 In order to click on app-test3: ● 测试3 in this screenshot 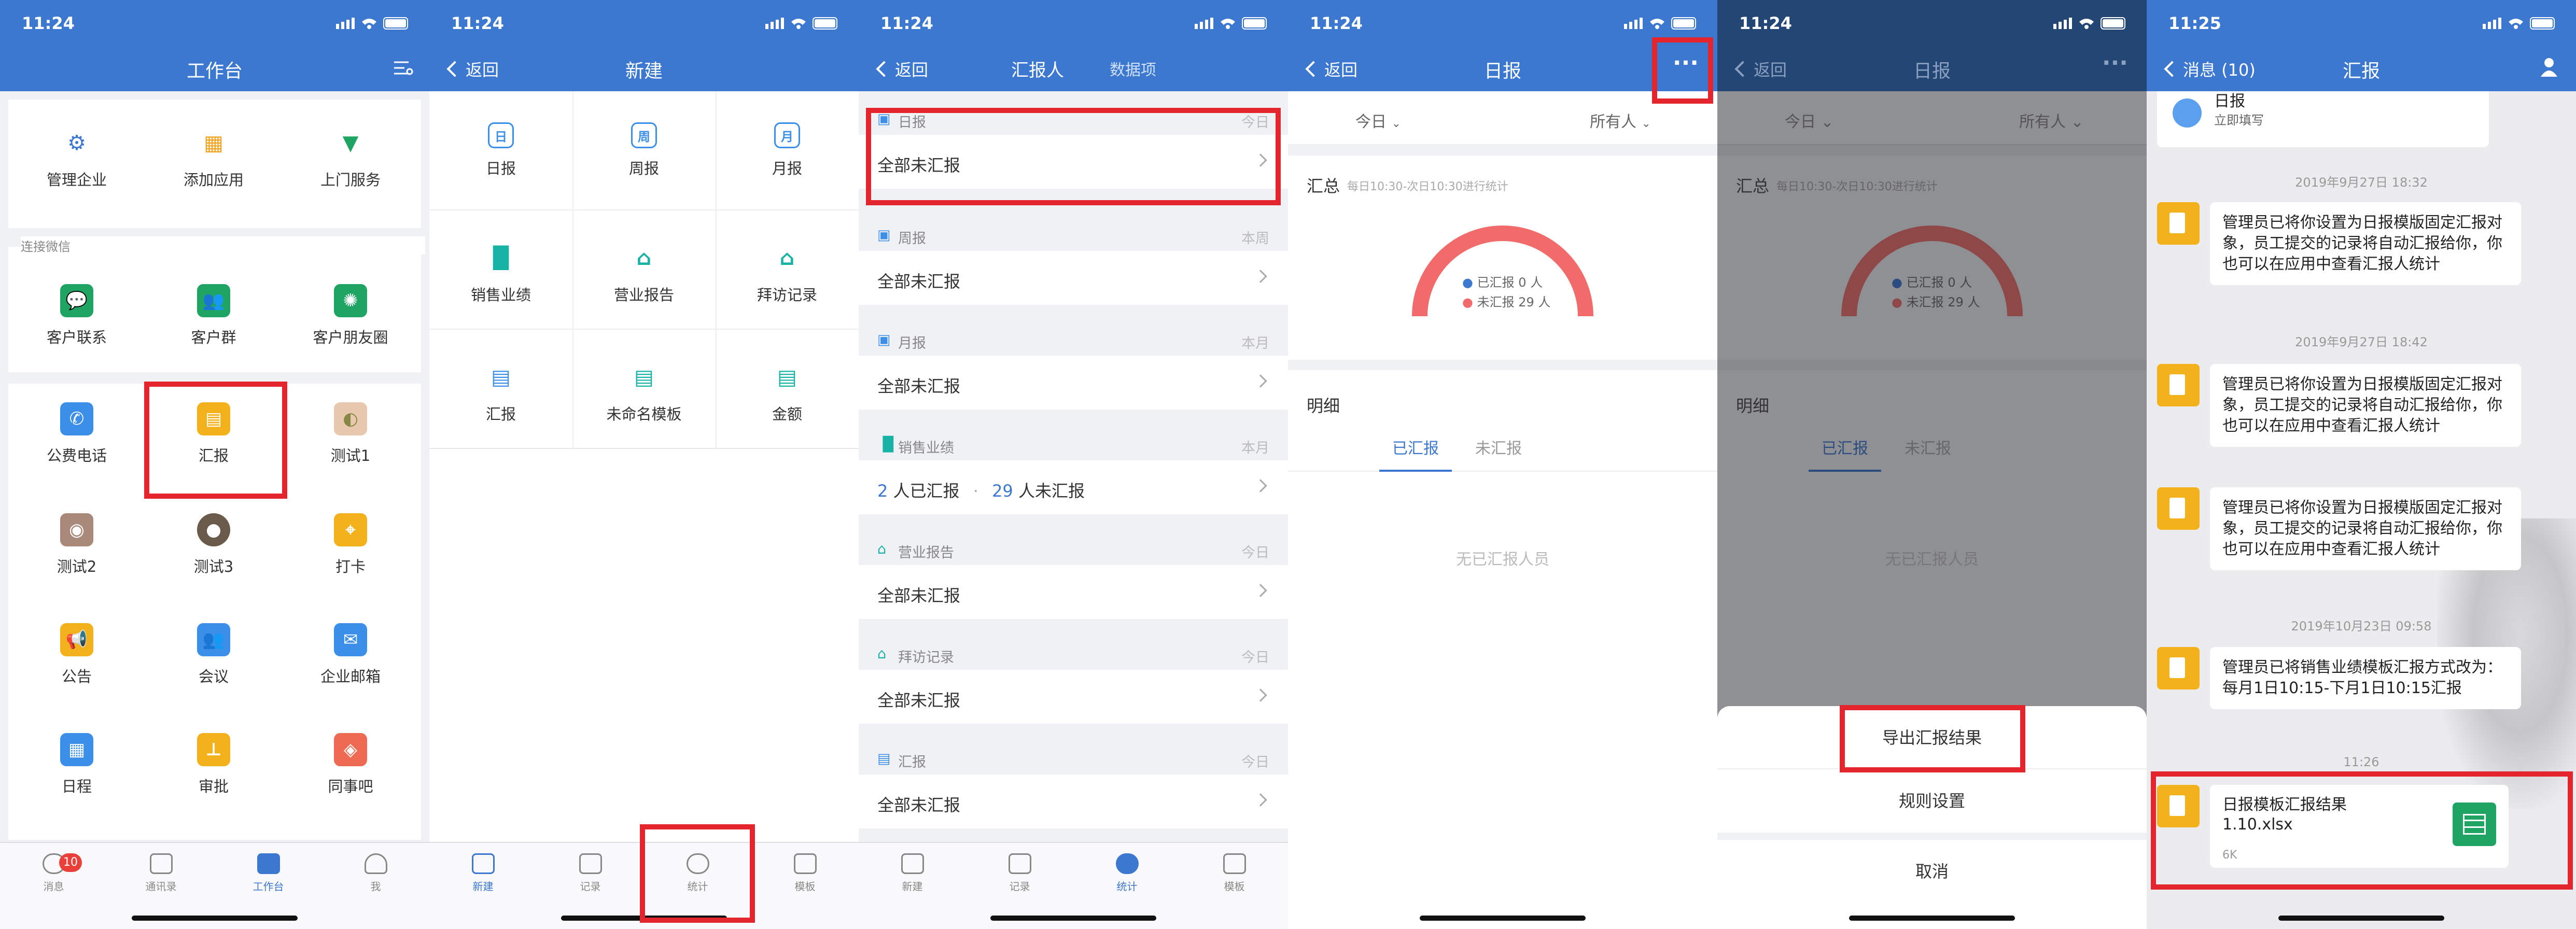, I will do `click(213, 544)`.